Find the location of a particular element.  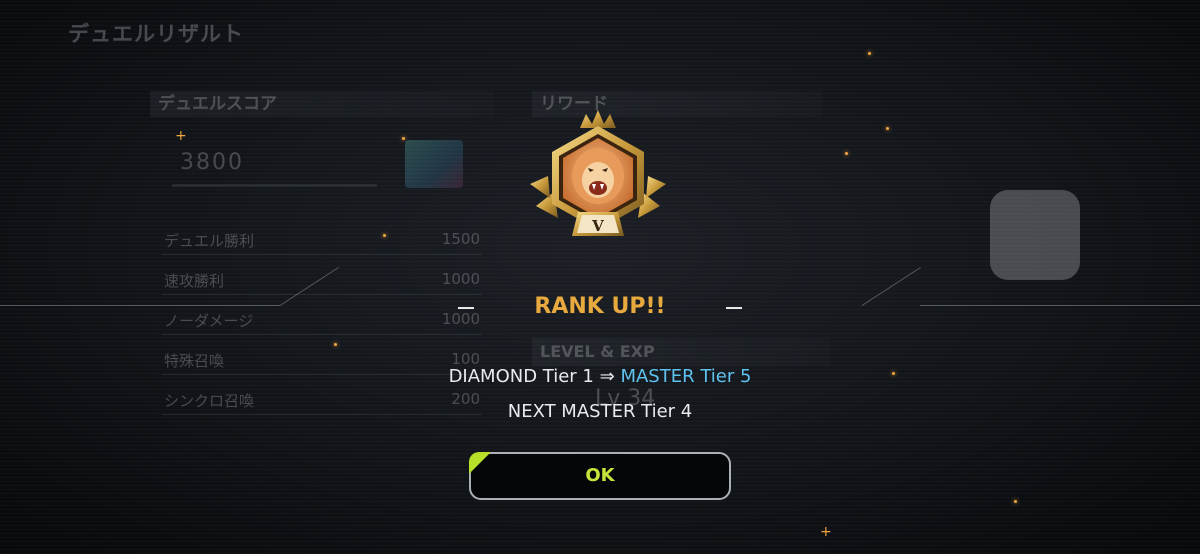

rank-arrow-icon: ⇒ is located at coordinates (607, 376).